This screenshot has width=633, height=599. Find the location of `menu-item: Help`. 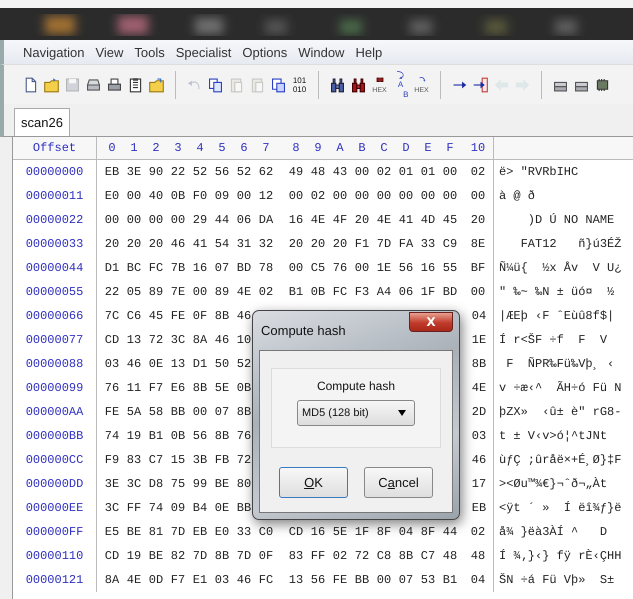

menu-item: Help is located at coordinates (368, 52).